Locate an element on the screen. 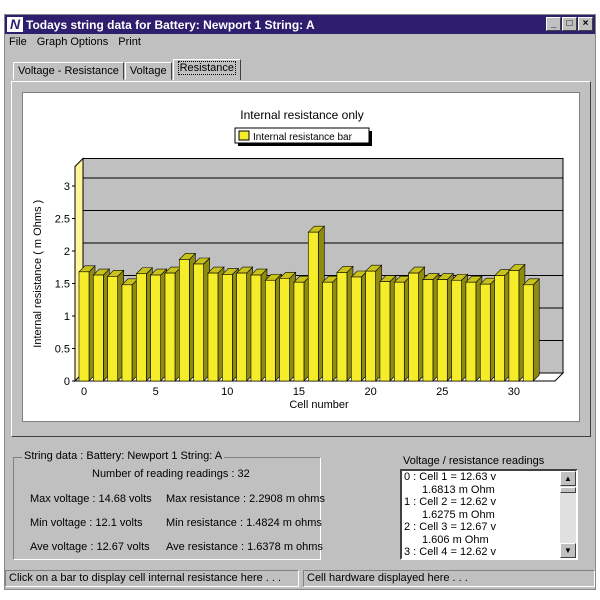 This screenshot has height=600, width=600. menu-graph-options: Graph Options is located at coordinates (73, 42).